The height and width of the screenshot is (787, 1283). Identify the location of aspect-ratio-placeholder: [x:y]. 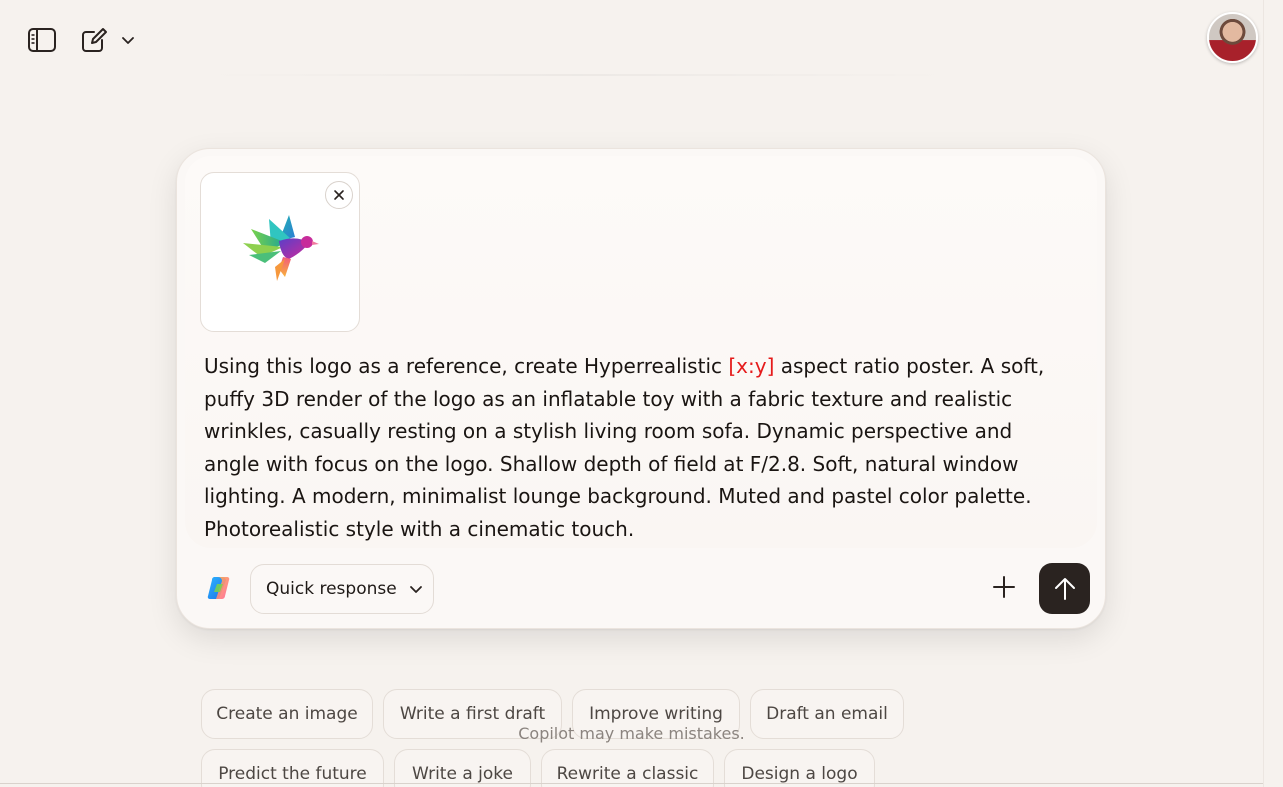
(751, 366).